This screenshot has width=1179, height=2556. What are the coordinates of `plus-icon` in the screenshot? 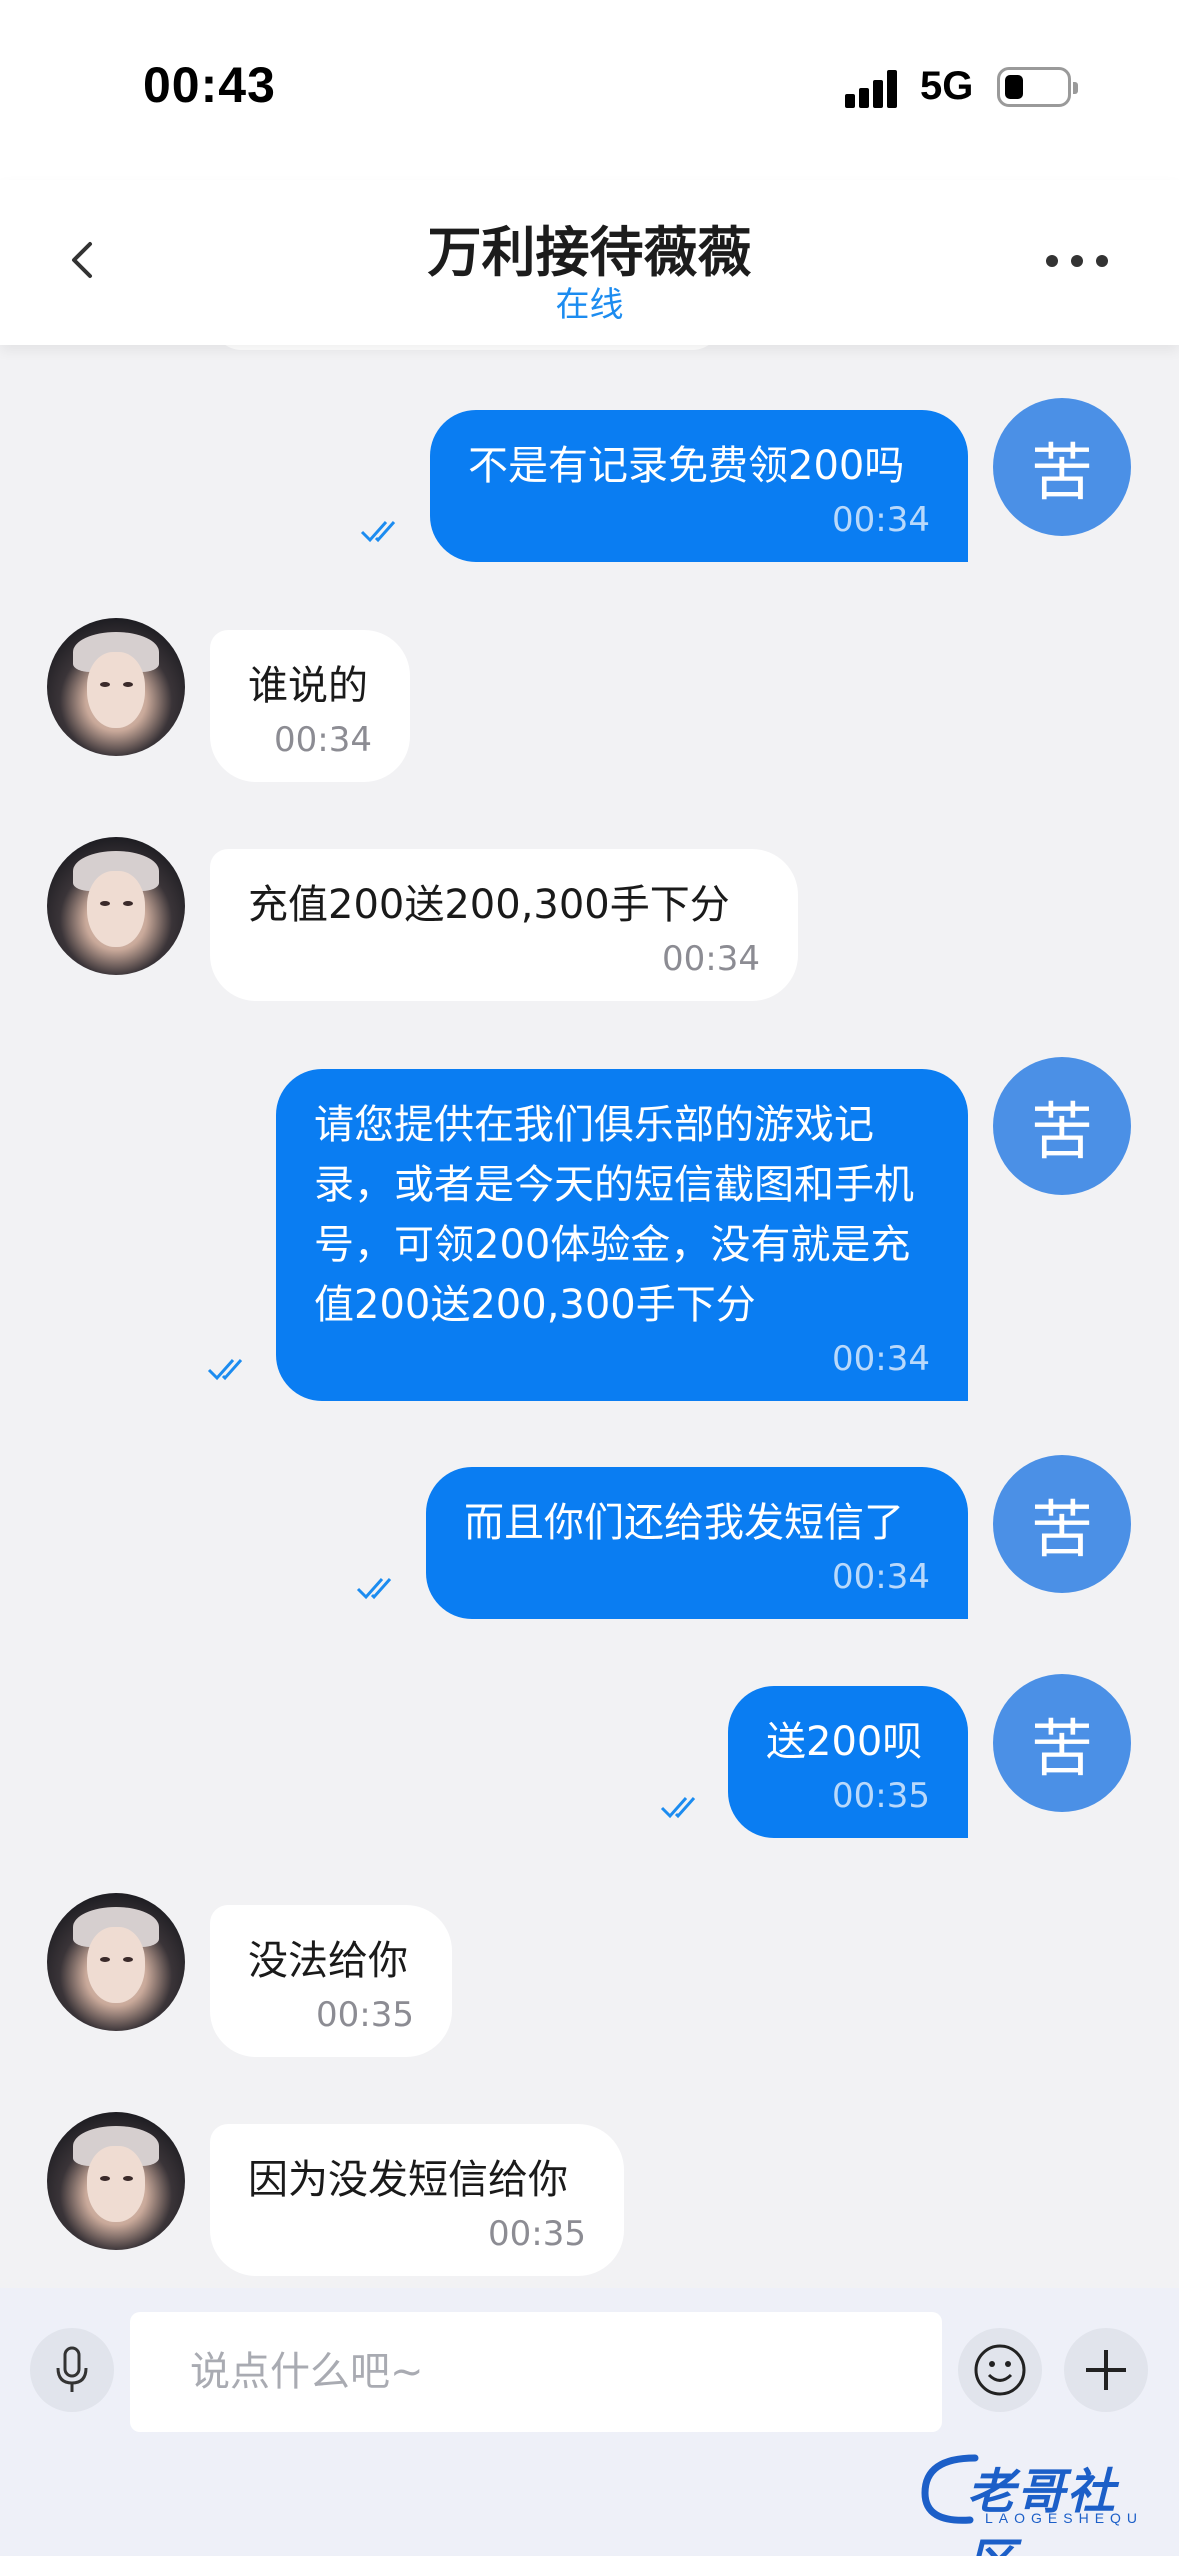 It's located at (1106, 2370).